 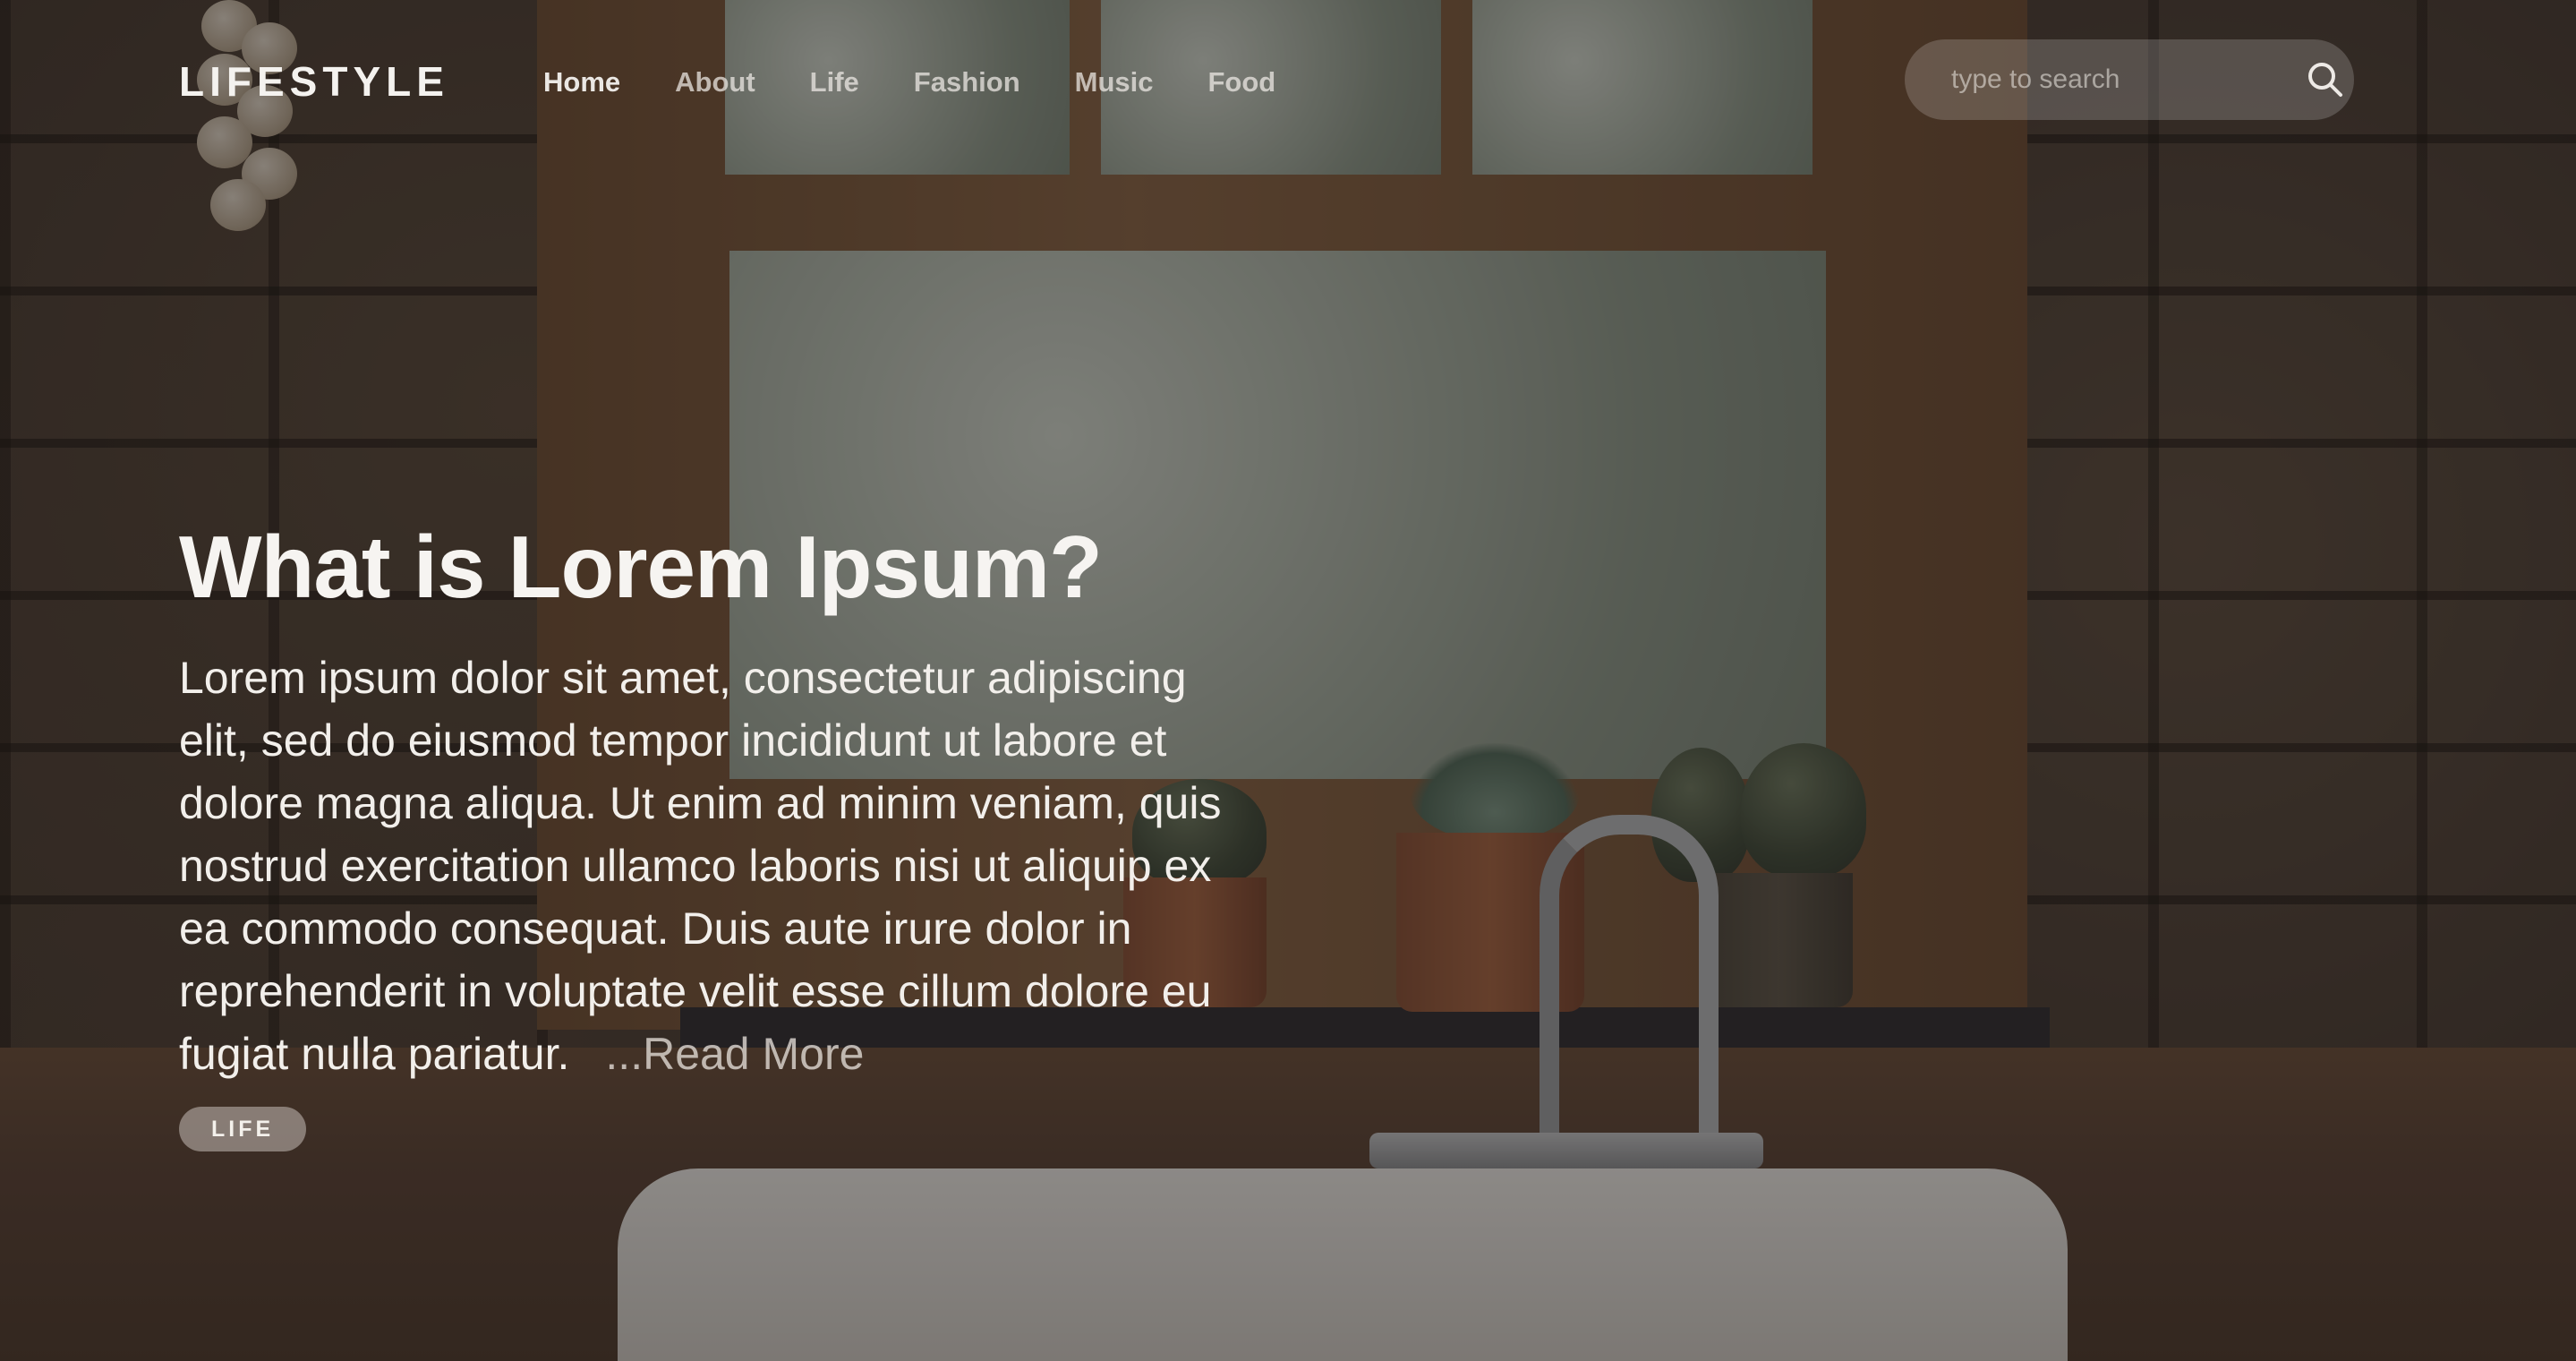 I want to click on search-input, so click(x=2101, y=80).